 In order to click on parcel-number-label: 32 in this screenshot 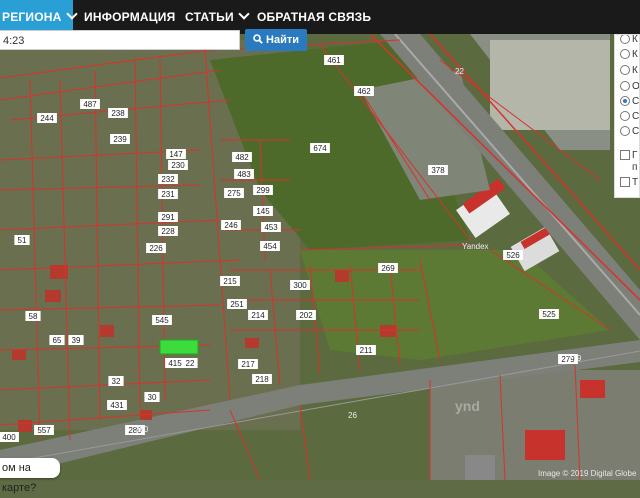, I will do `click(116, 381)`.